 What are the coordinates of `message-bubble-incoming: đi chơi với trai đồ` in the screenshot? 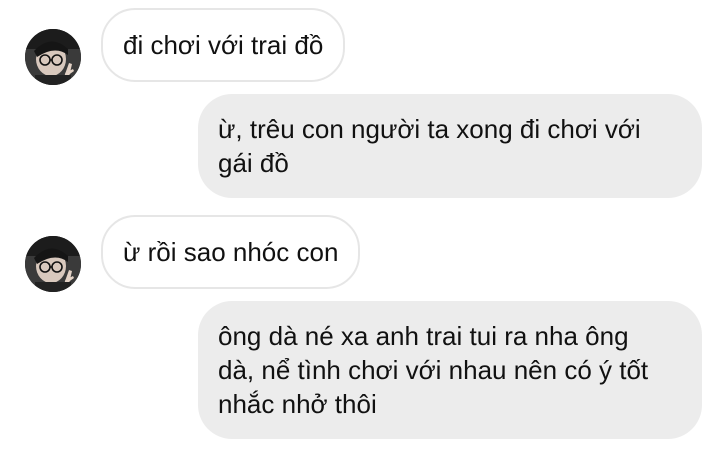 It's located at (223, 45).